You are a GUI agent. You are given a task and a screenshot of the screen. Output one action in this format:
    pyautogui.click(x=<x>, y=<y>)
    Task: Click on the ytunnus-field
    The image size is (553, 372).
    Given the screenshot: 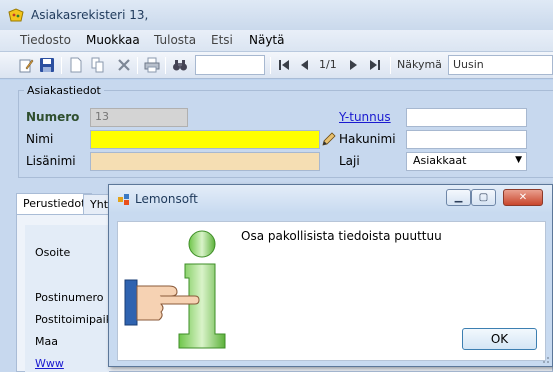 What is the action you would take?
    pyautogui.click(x=466, y=117)
    